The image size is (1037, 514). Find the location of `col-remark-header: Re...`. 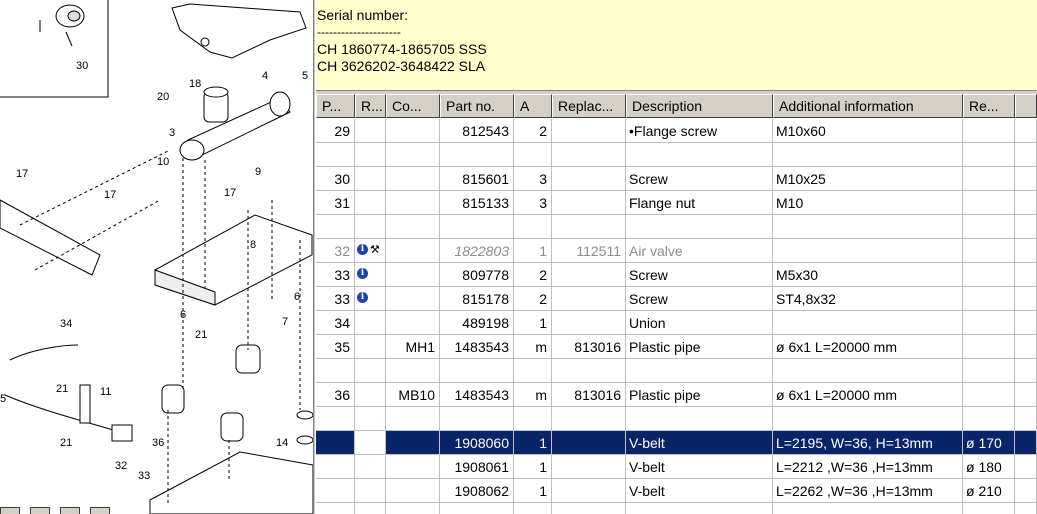

col-remark-header: Re... is located at coordinates (989, 106).